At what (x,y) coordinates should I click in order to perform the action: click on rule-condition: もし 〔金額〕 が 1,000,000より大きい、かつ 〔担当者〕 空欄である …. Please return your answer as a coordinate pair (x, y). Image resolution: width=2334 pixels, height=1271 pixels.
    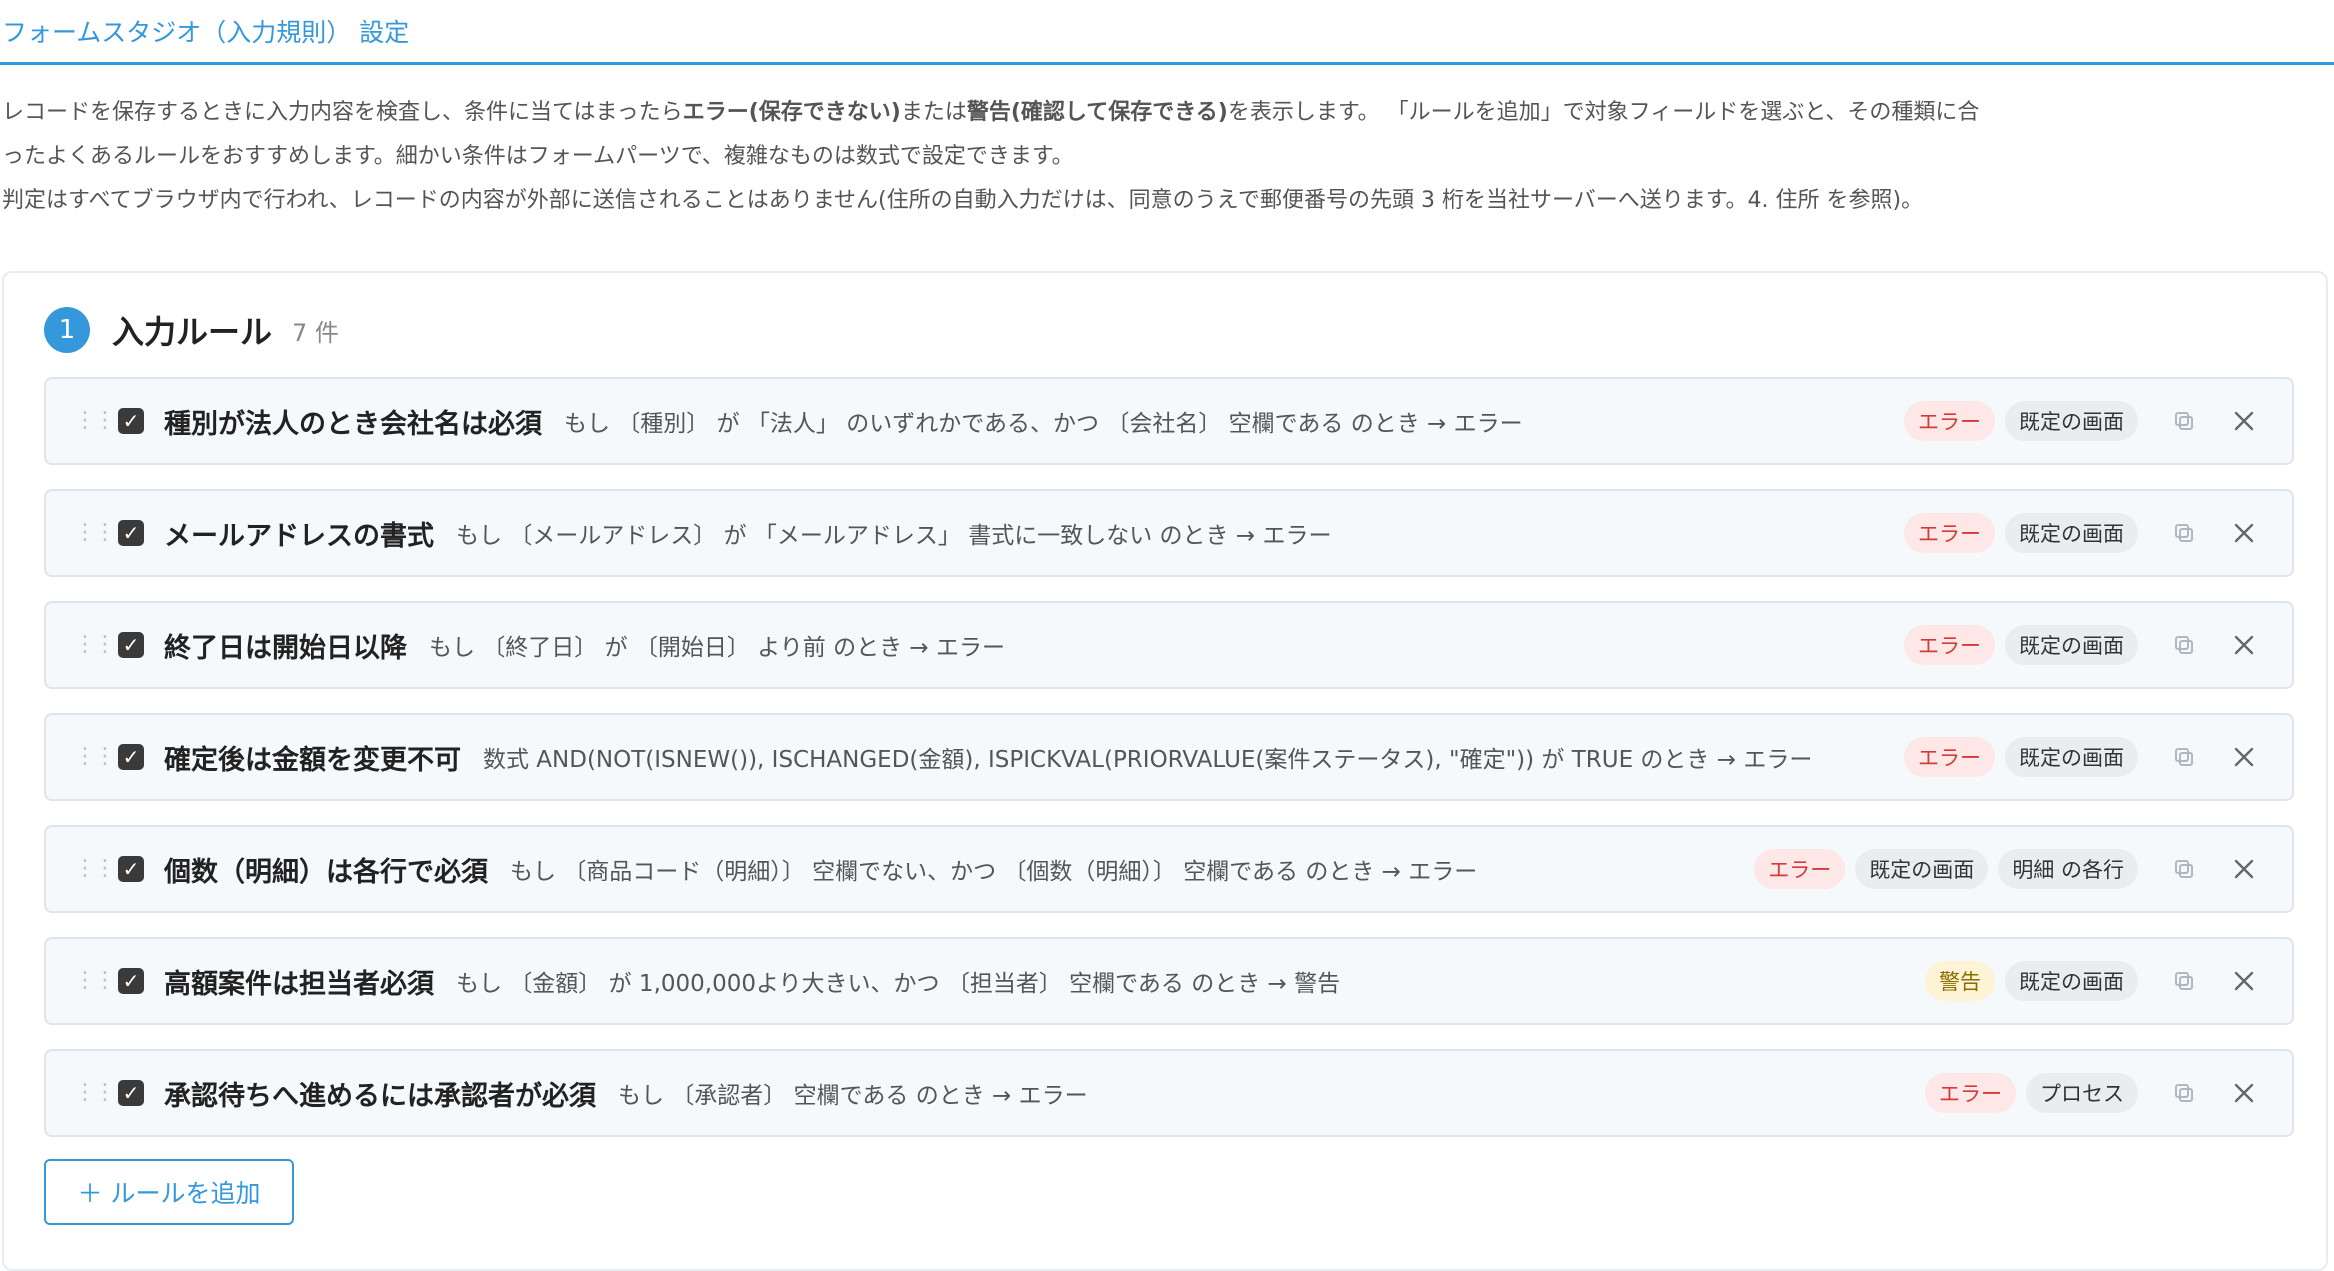
    Looking at the image, I should click on (898, 984).